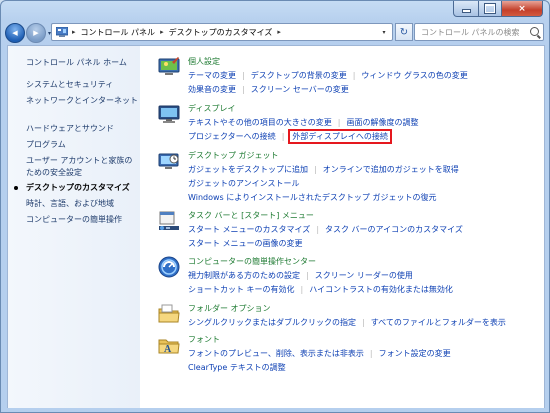 The image size is (550, 413). What do you see at coordinates (414, 75) in the screenshot?
I see `link-change-window-glass-color: ウィンドウ グラスの色の変更` at bounding box center [414, 75].